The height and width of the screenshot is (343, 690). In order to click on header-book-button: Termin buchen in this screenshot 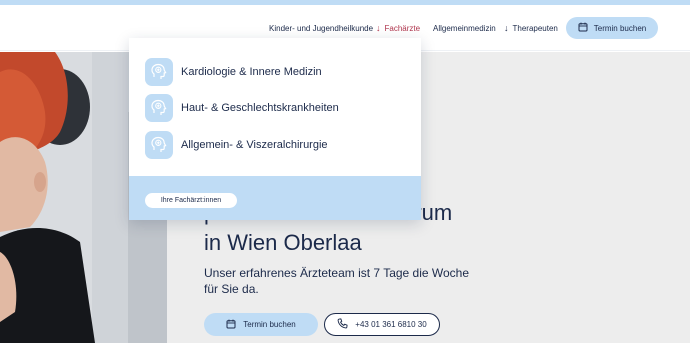, I will do `click(612, 28)`.